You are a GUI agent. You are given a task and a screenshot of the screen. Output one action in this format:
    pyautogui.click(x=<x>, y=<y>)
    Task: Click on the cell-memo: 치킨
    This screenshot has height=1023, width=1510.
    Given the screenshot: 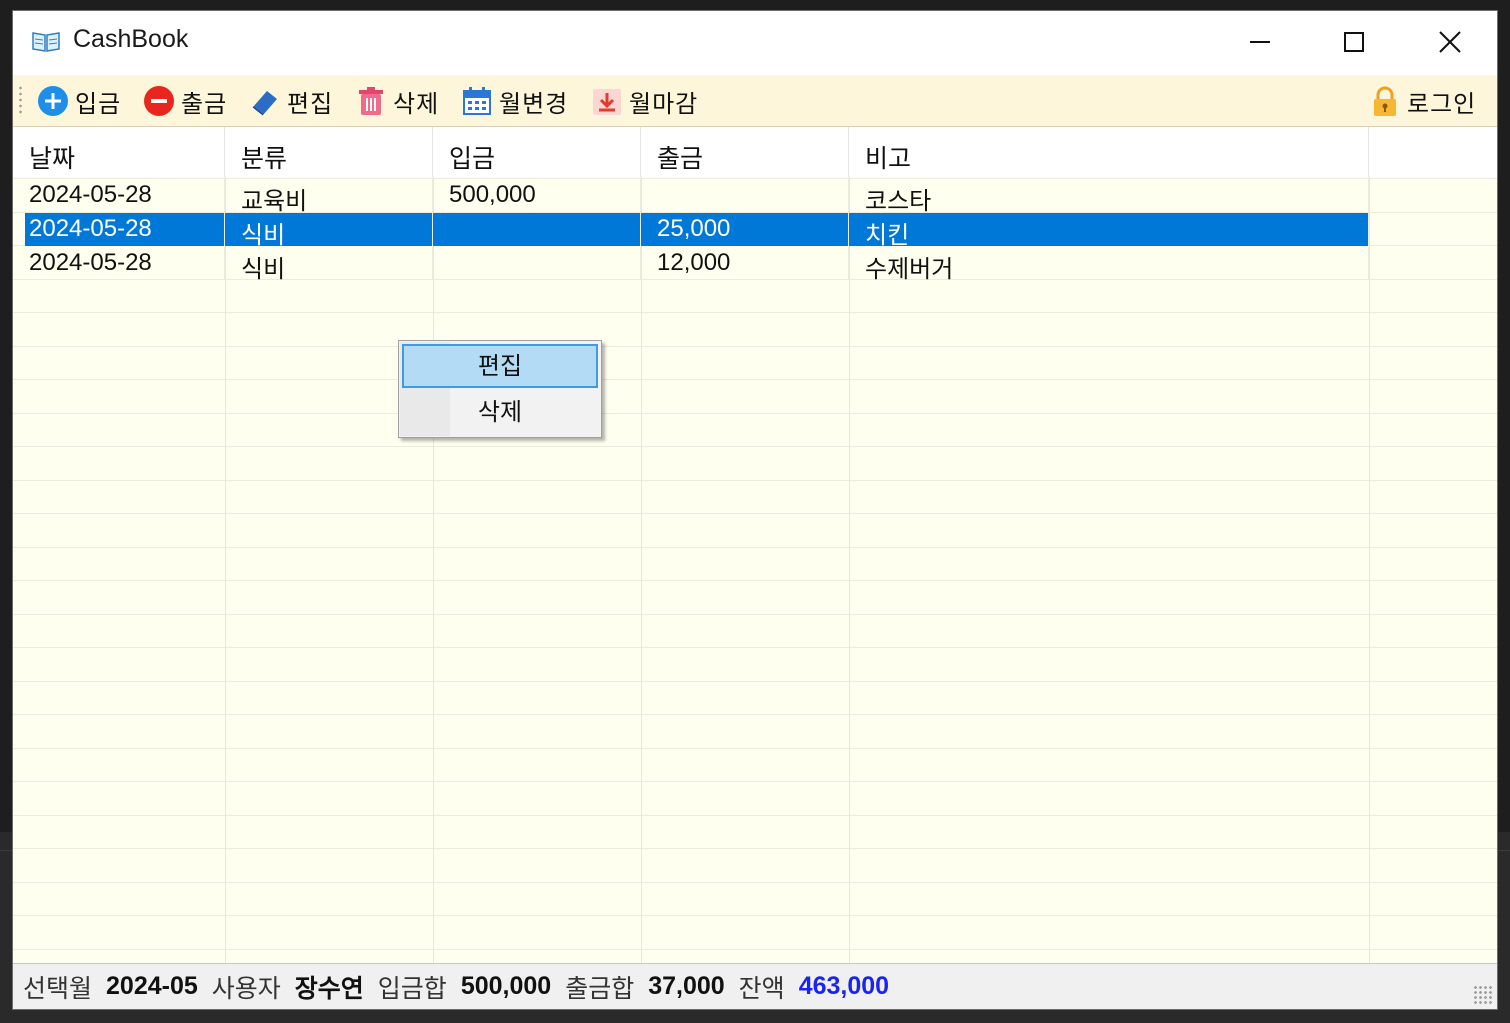 What is the action you would take?
    pyautogui.click(x=1109, y=231)
    